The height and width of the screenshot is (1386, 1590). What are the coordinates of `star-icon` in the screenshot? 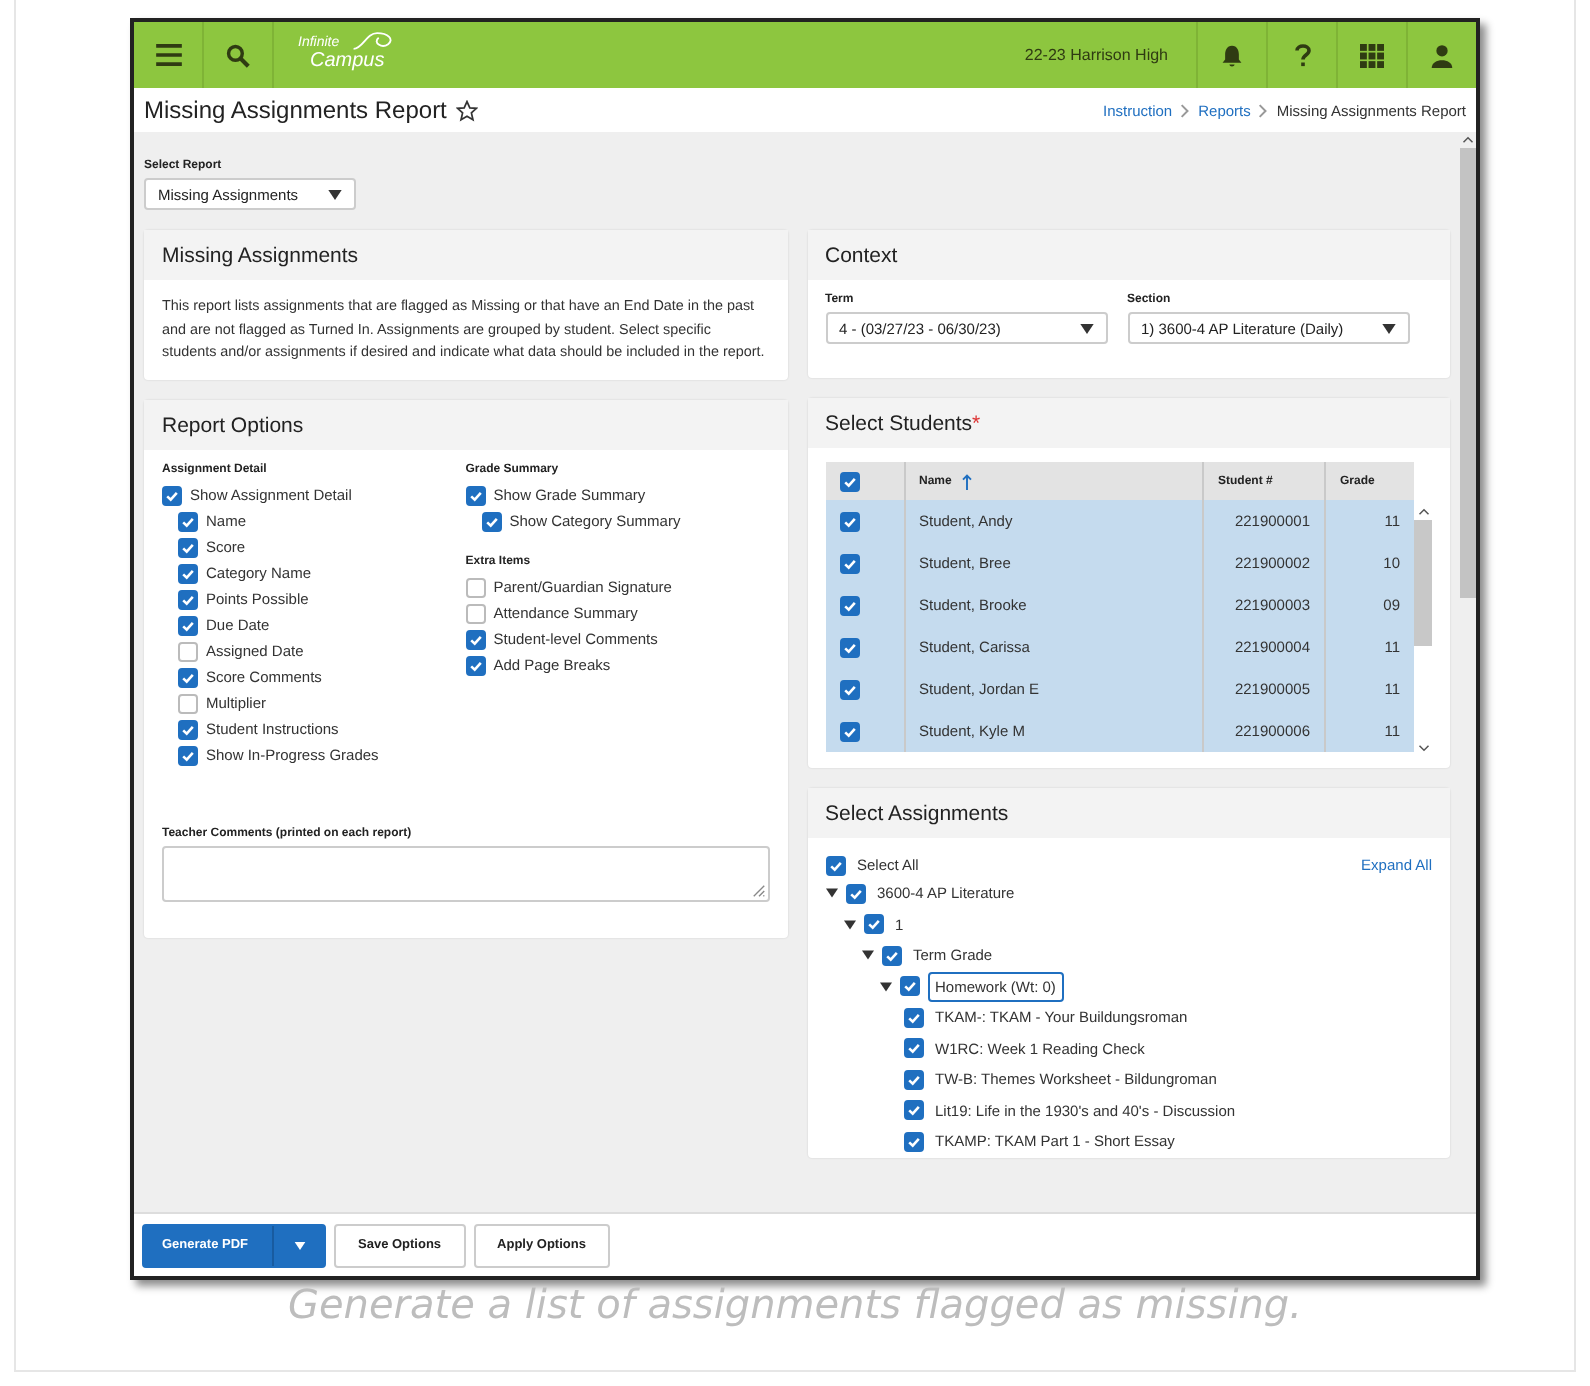 It's located at (467, 110).